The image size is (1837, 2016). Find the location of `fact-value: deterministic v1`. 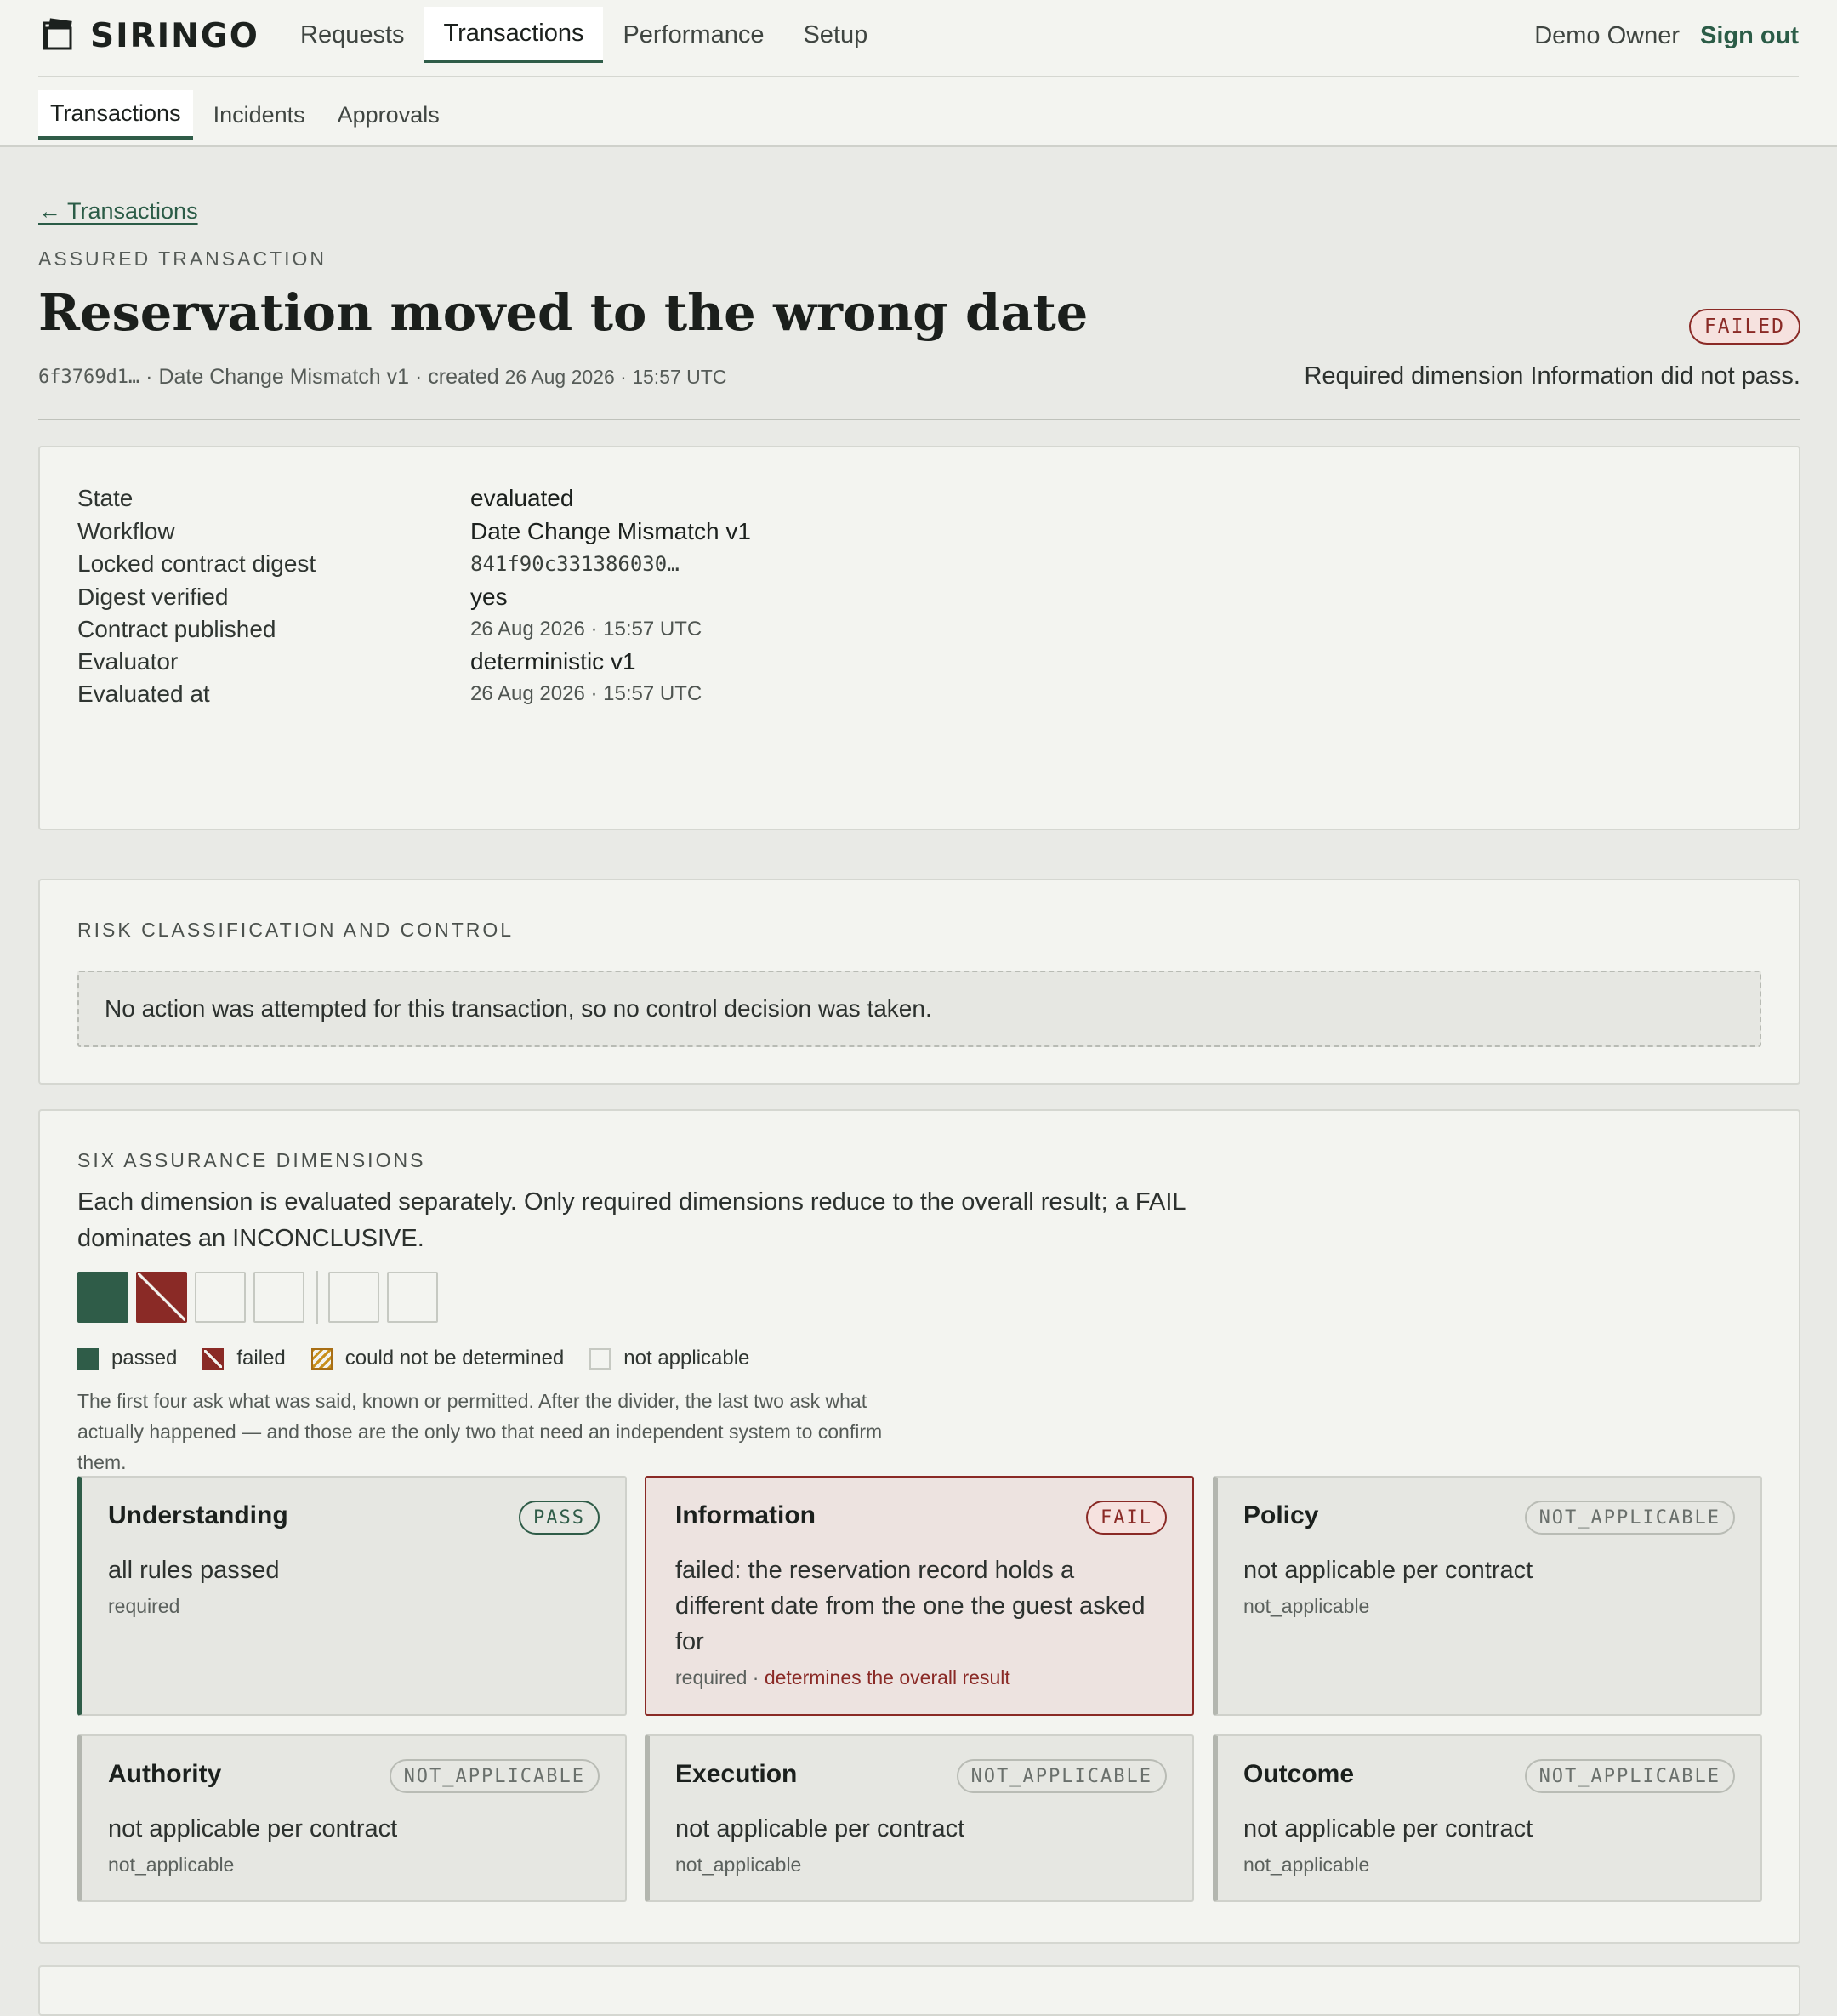

fact-value: deterministic v1 is located at coordinates (553, 661).